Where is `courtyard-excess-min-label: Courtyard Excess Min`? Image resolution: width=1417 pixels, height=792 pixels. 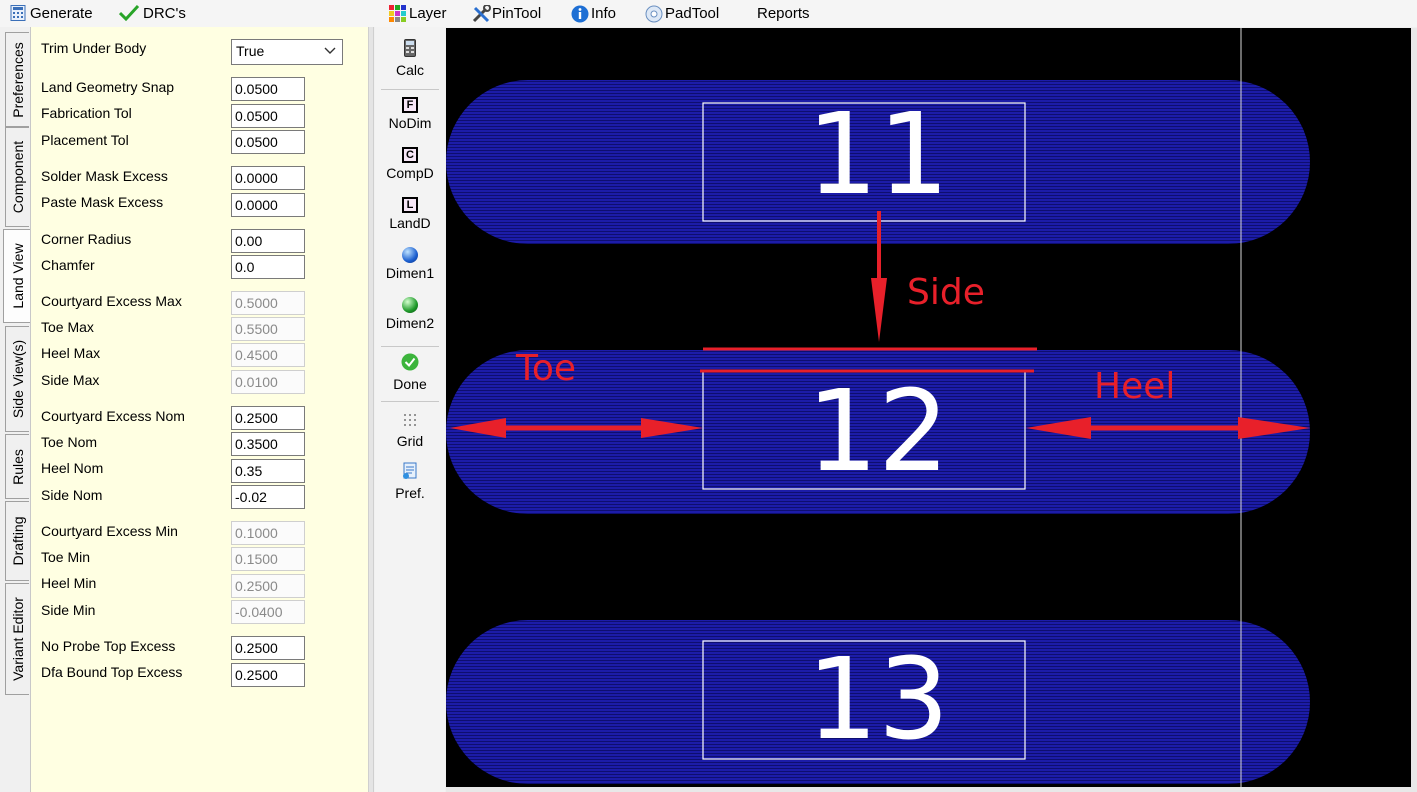
courtyard-excess-min-label: Courtyard Excess Min is located at coordinates (109, 531).